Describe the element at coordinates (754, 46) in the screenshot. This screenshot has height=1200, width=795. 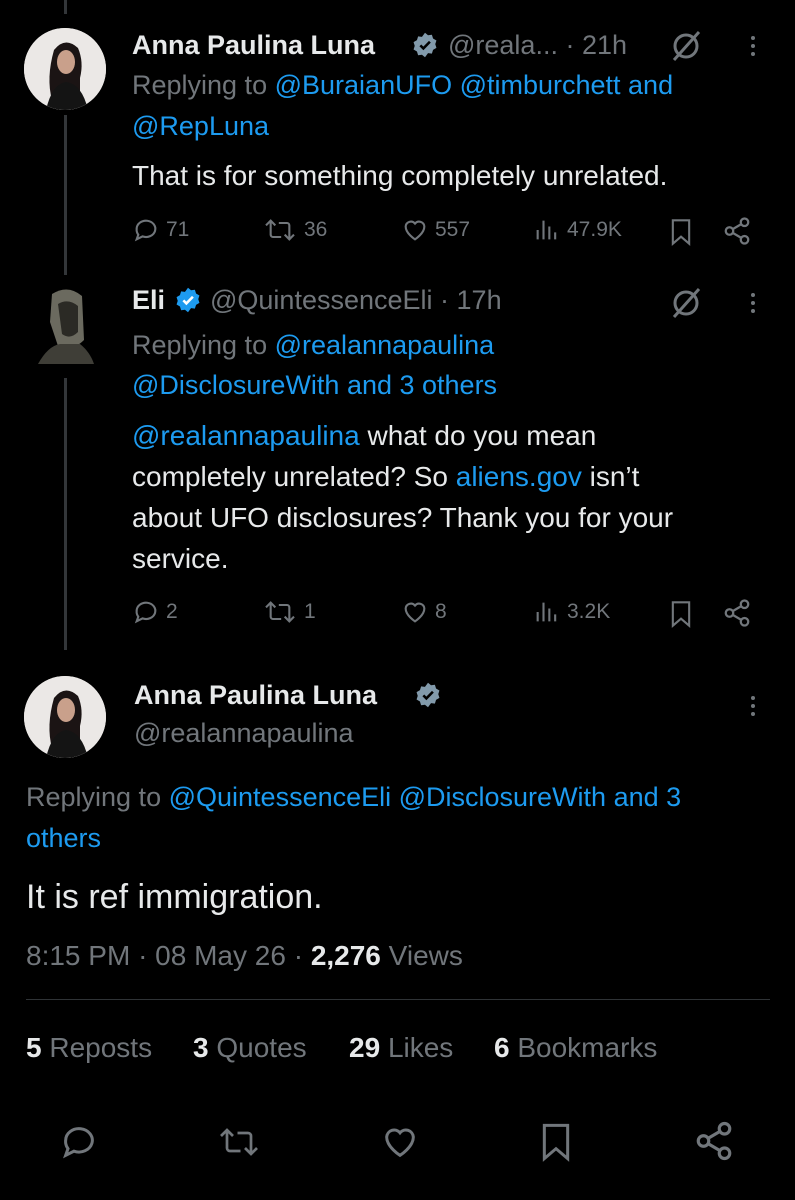
I see `tweet1-more-icon` at that location.